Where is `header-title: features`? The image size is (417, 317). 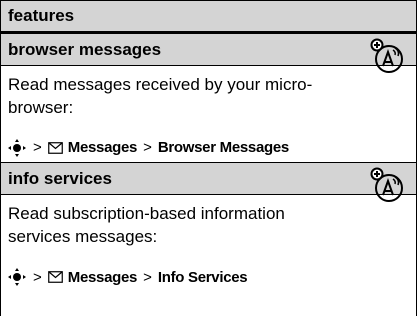
header-title: features is located at coordinates (41, 15).